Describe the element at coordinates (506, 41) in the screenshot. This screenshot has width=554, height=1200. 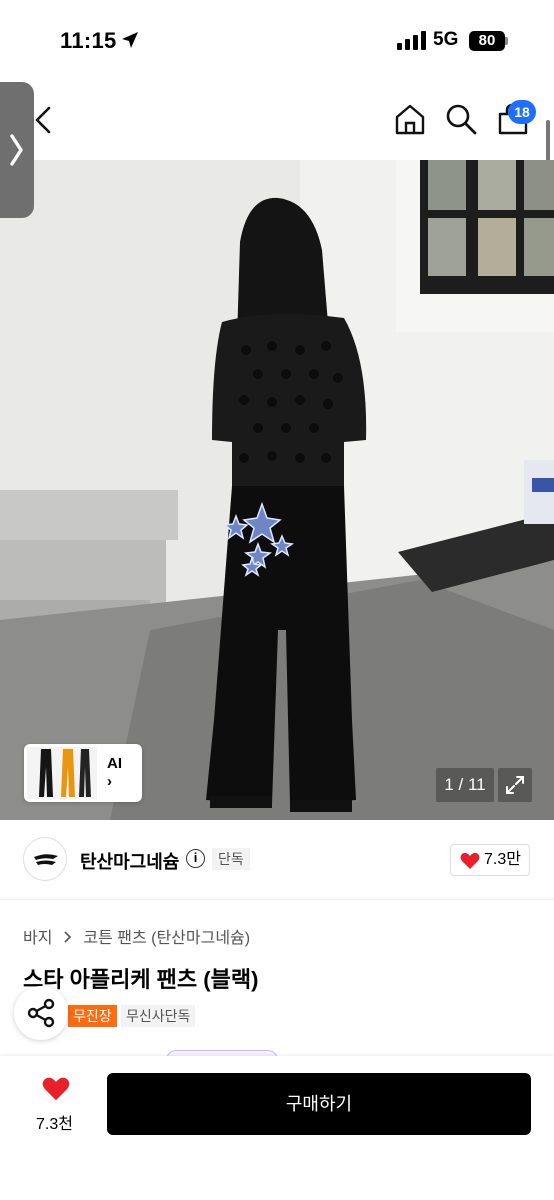
I see `battery-tip` at that location.